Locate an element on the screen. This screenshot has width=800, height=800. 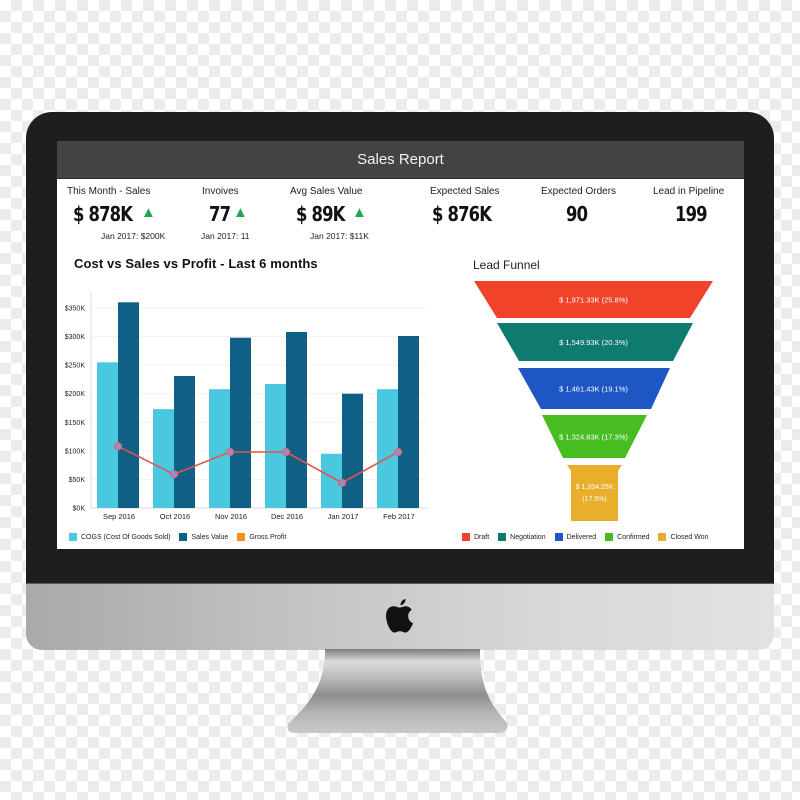
kpi-value: $ 878K is located at coordinates (103, 214).